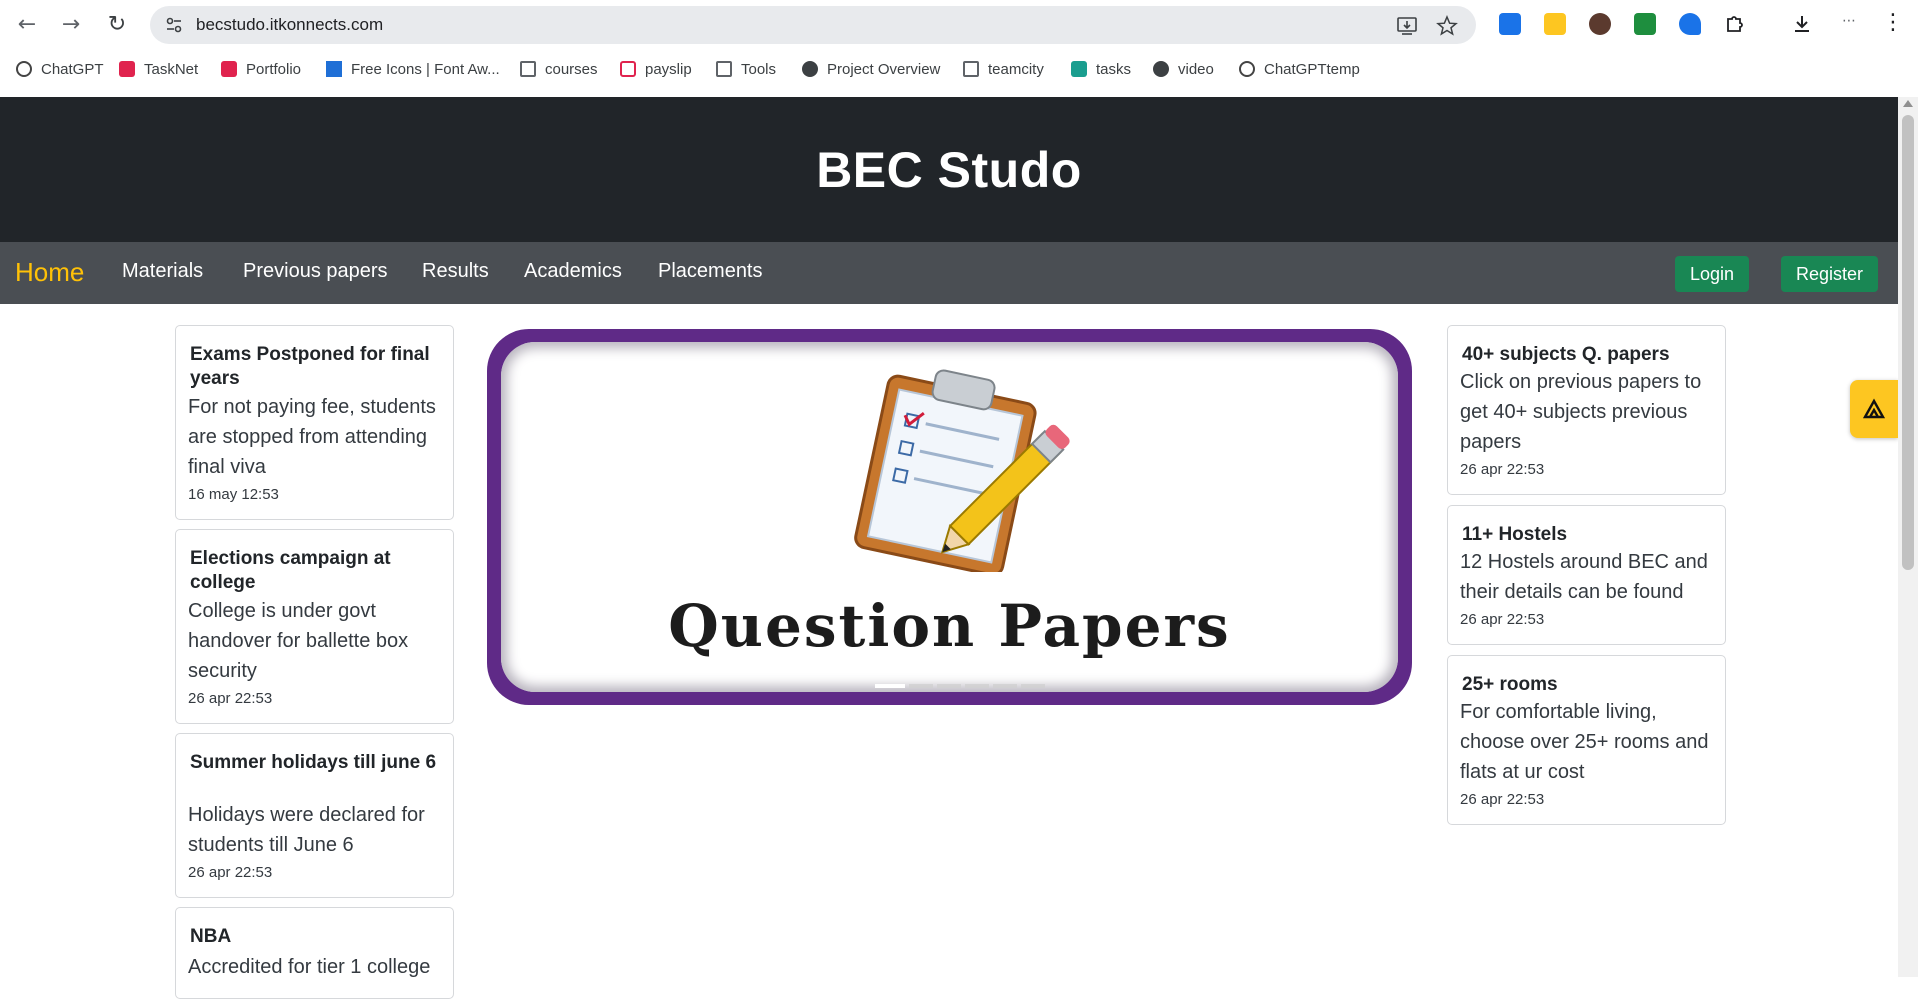  I want to click on reload-icon: ↻, so click(117, 25).